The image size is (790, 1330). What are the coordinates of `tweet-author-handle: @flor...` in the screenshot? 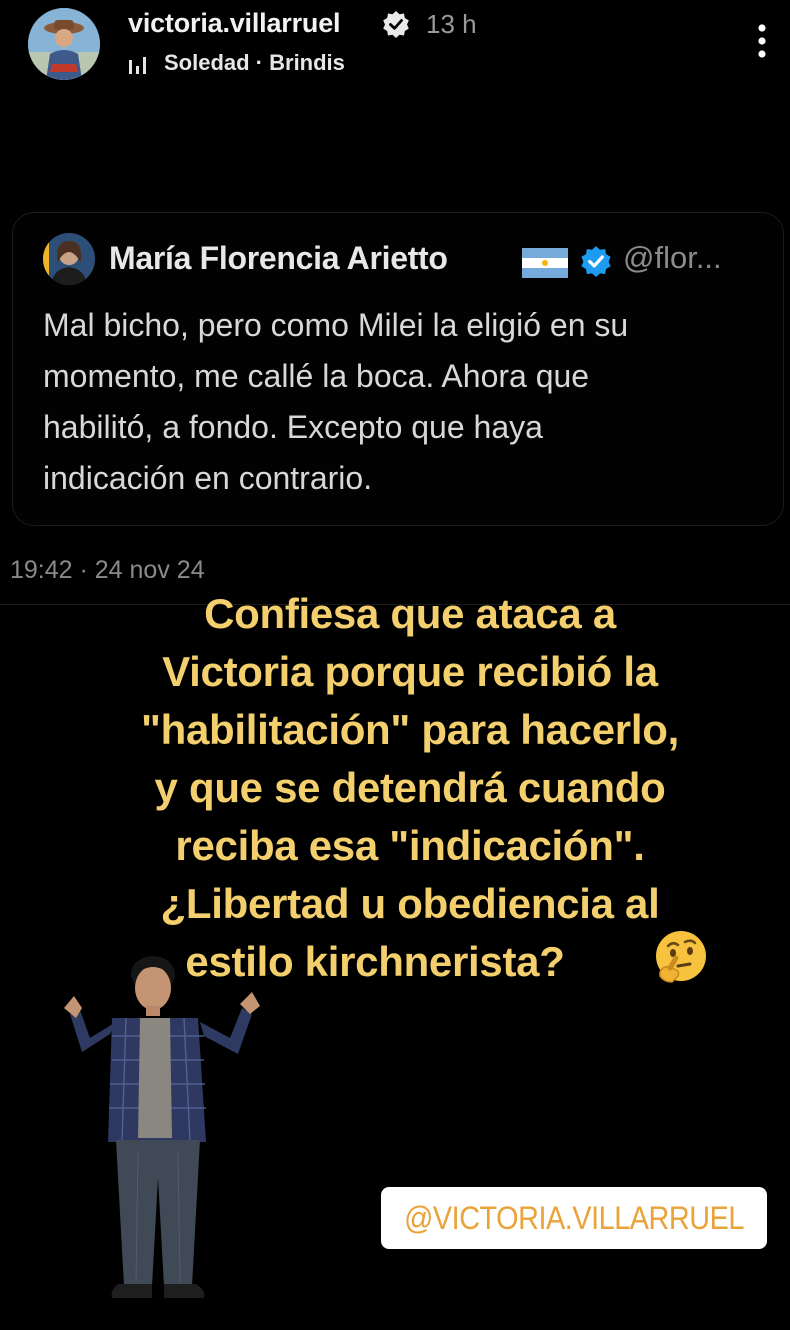 It's located at (672, 258).